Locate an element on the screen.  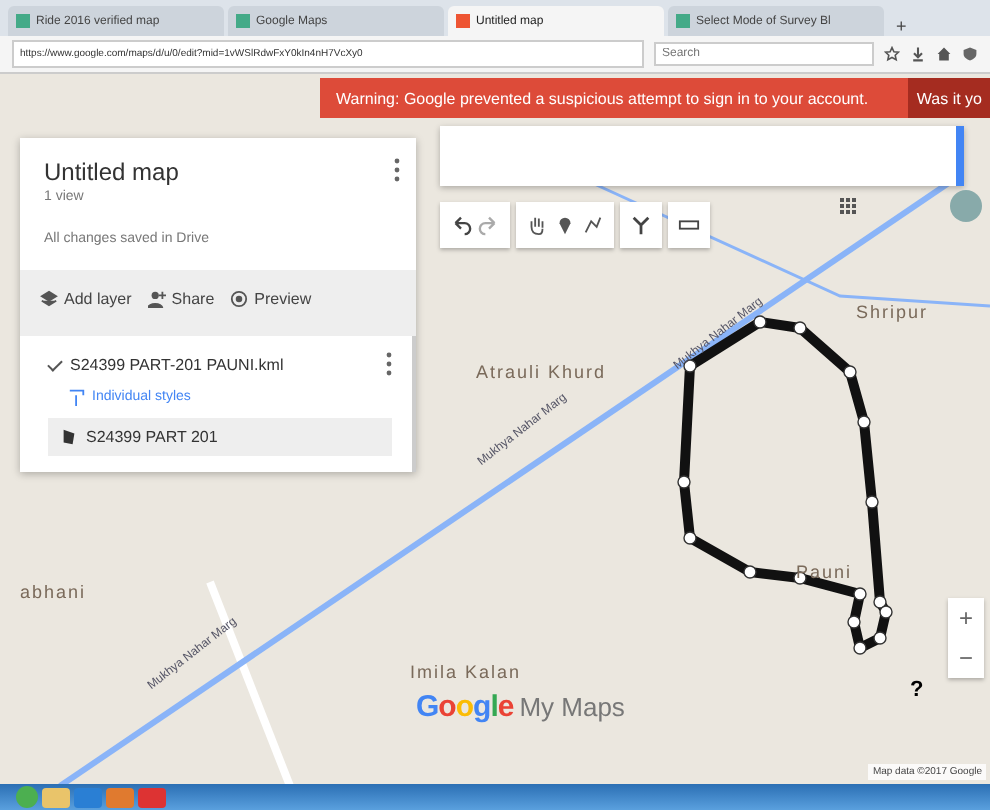
more-options-icon is located at coordinates (397, 170).